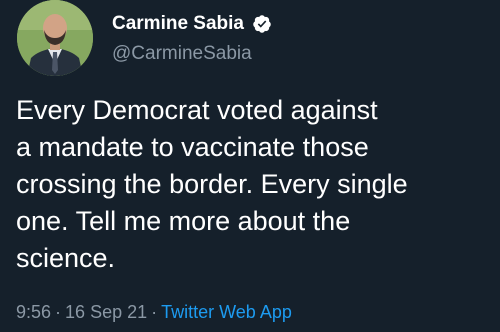 The width and height of the screenshot is (500, 332). What do you see at coordinates (182, 54) in the screenshot?
I see `user-handle: @CarmineSabia` at bounding box center [182, 54].